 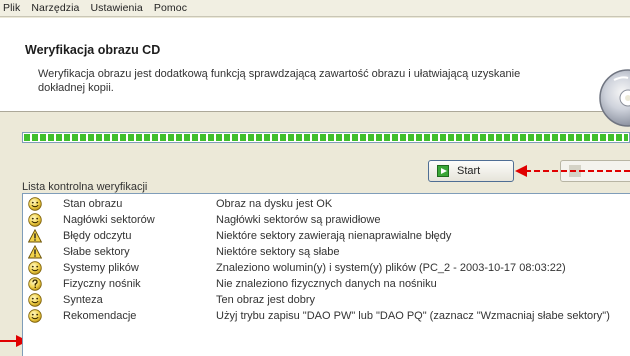 I want to click on menu-tools: Narzędzia, so click(x=56, y=8).